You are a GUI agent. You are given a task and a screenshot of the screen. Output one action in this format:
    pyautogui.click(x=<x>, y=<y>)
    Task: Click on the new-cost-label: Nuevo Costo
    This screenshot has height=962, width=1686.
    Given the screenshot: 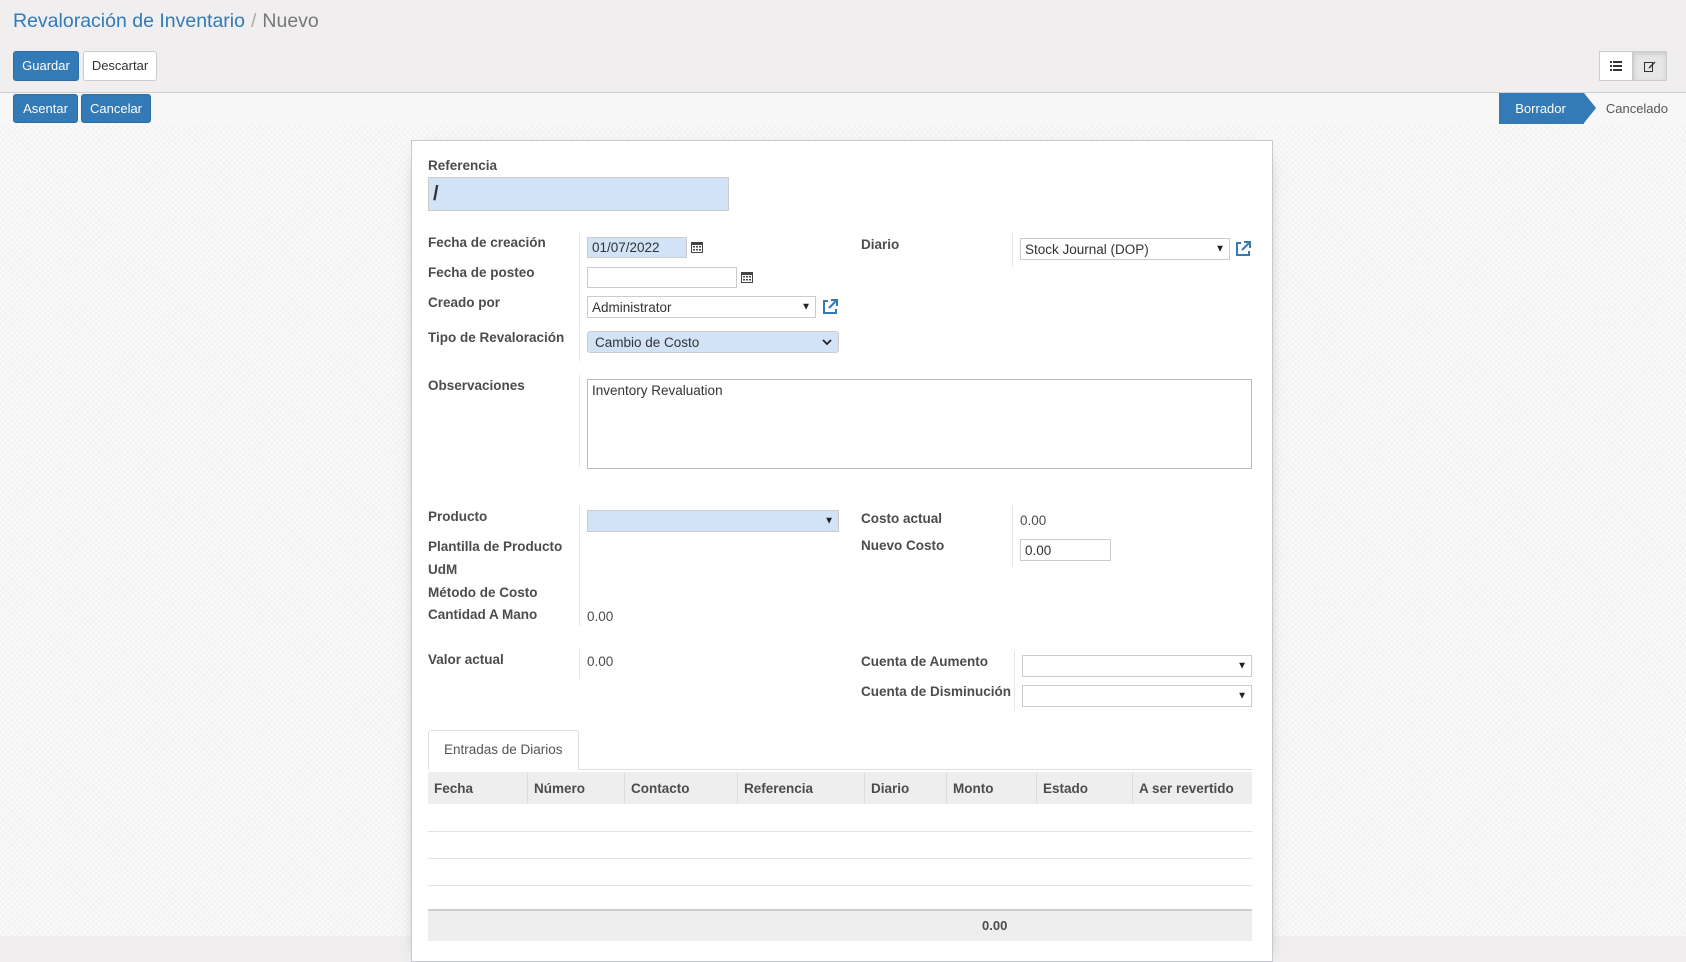 What is the action you would take?
    pyautogui.click(x=903, y=545)
    